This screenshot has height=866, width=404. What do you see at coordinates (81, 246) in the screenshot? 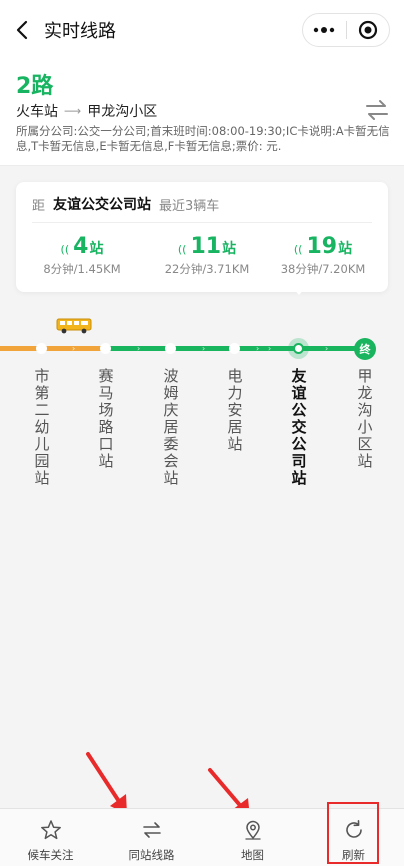
I see `stops-away: 4` at bounding box center [81, 246].